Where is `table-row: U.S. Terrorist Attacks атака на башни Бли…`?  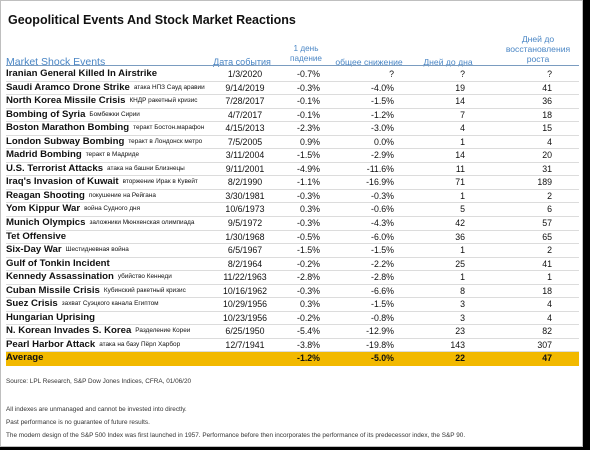
table-row: U.S. Terrorist Attacks атака на башни Бли… is located at coordinates (292, 170).